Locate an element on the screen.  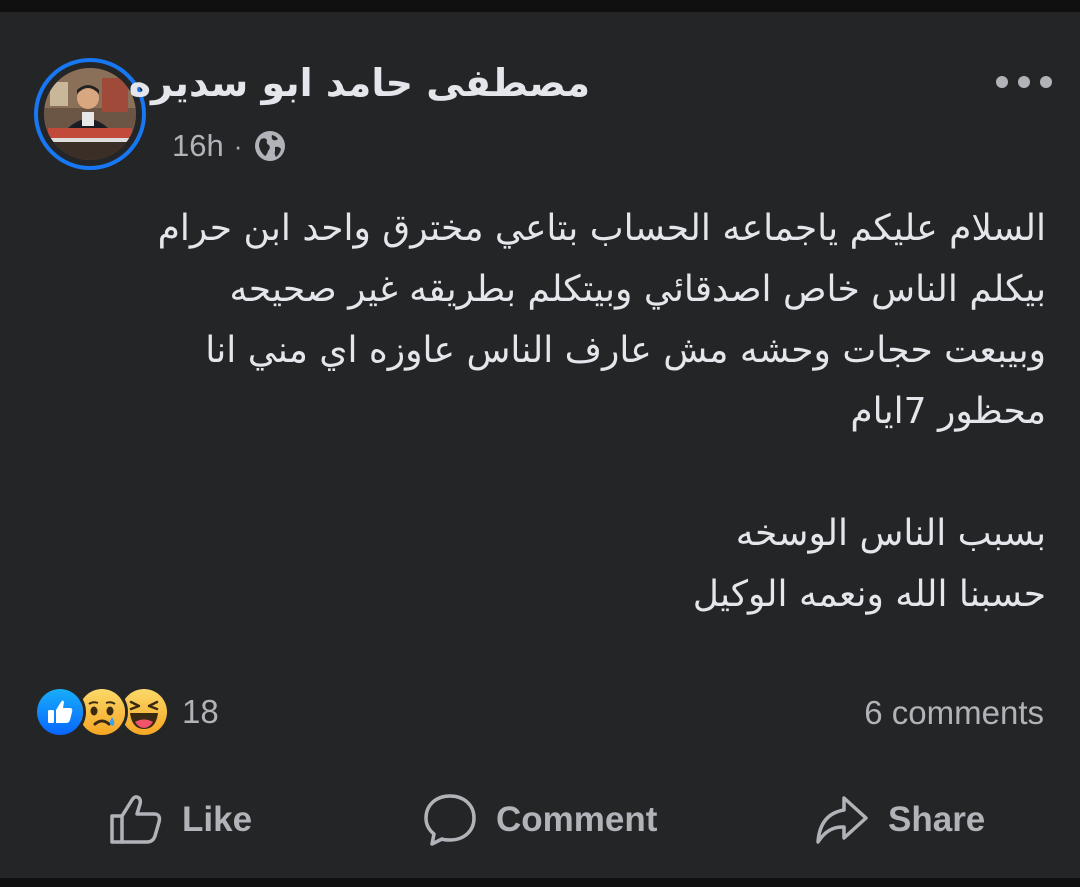
comment-button: Comment is located at coordinates (539, 820).